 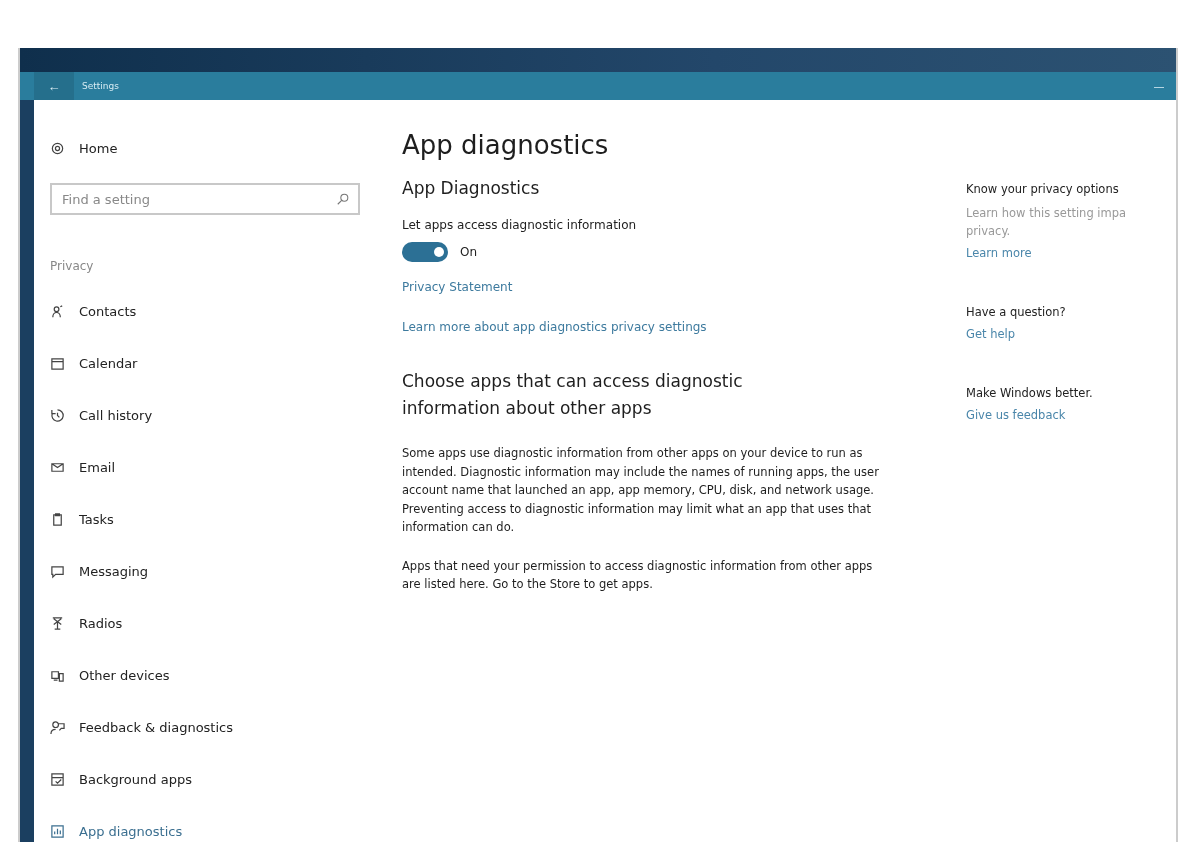 I want to click on aside-text: Learn how this setting impa, so click(x=1047, y=213).